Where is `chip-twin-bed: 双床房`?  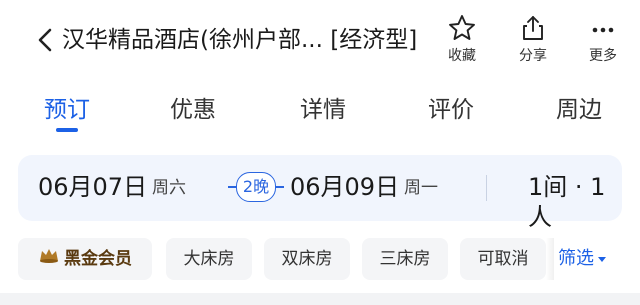
chip-twin-bed: 双床房 is located at coordinates (307, 259).